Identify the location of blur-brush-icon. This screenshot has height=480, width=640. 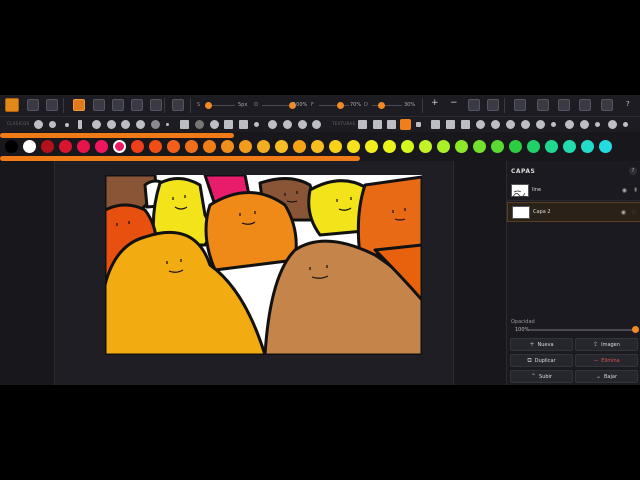
(155, 124).